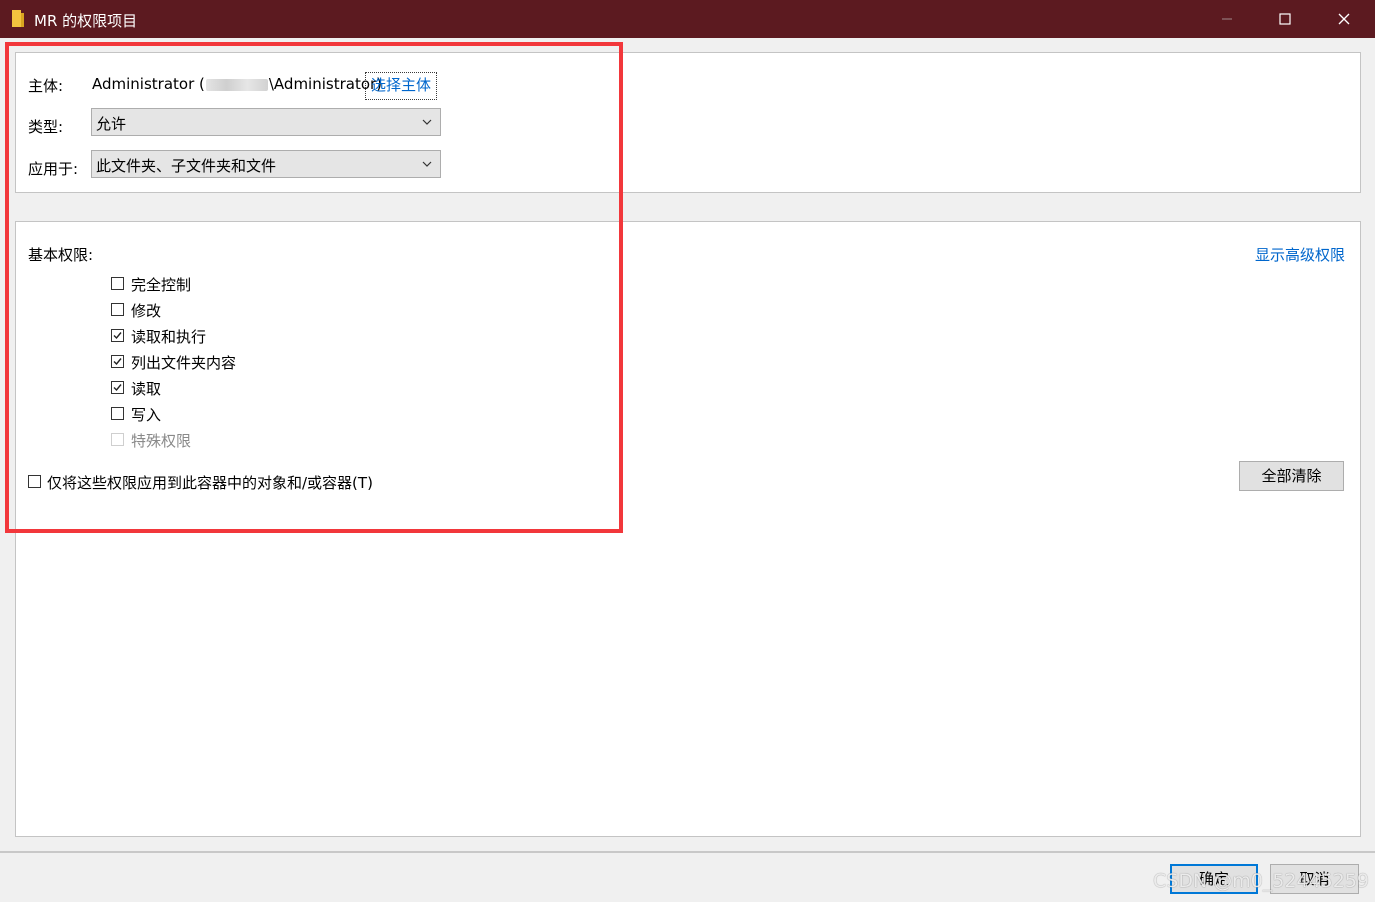 The width and height of the screenshot is (1375, 902). I want to click on permission-label: 特殊权限, so click(161, 441).